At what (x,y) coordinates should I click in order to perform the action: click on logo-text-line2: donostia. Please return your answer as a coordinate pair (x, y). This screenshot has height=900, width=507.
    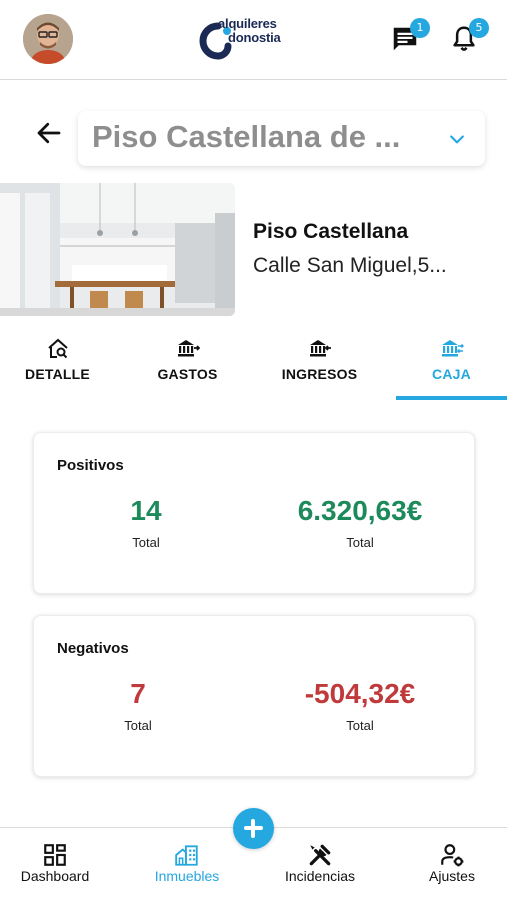
    Looking at the image, I should click on (254, 37).